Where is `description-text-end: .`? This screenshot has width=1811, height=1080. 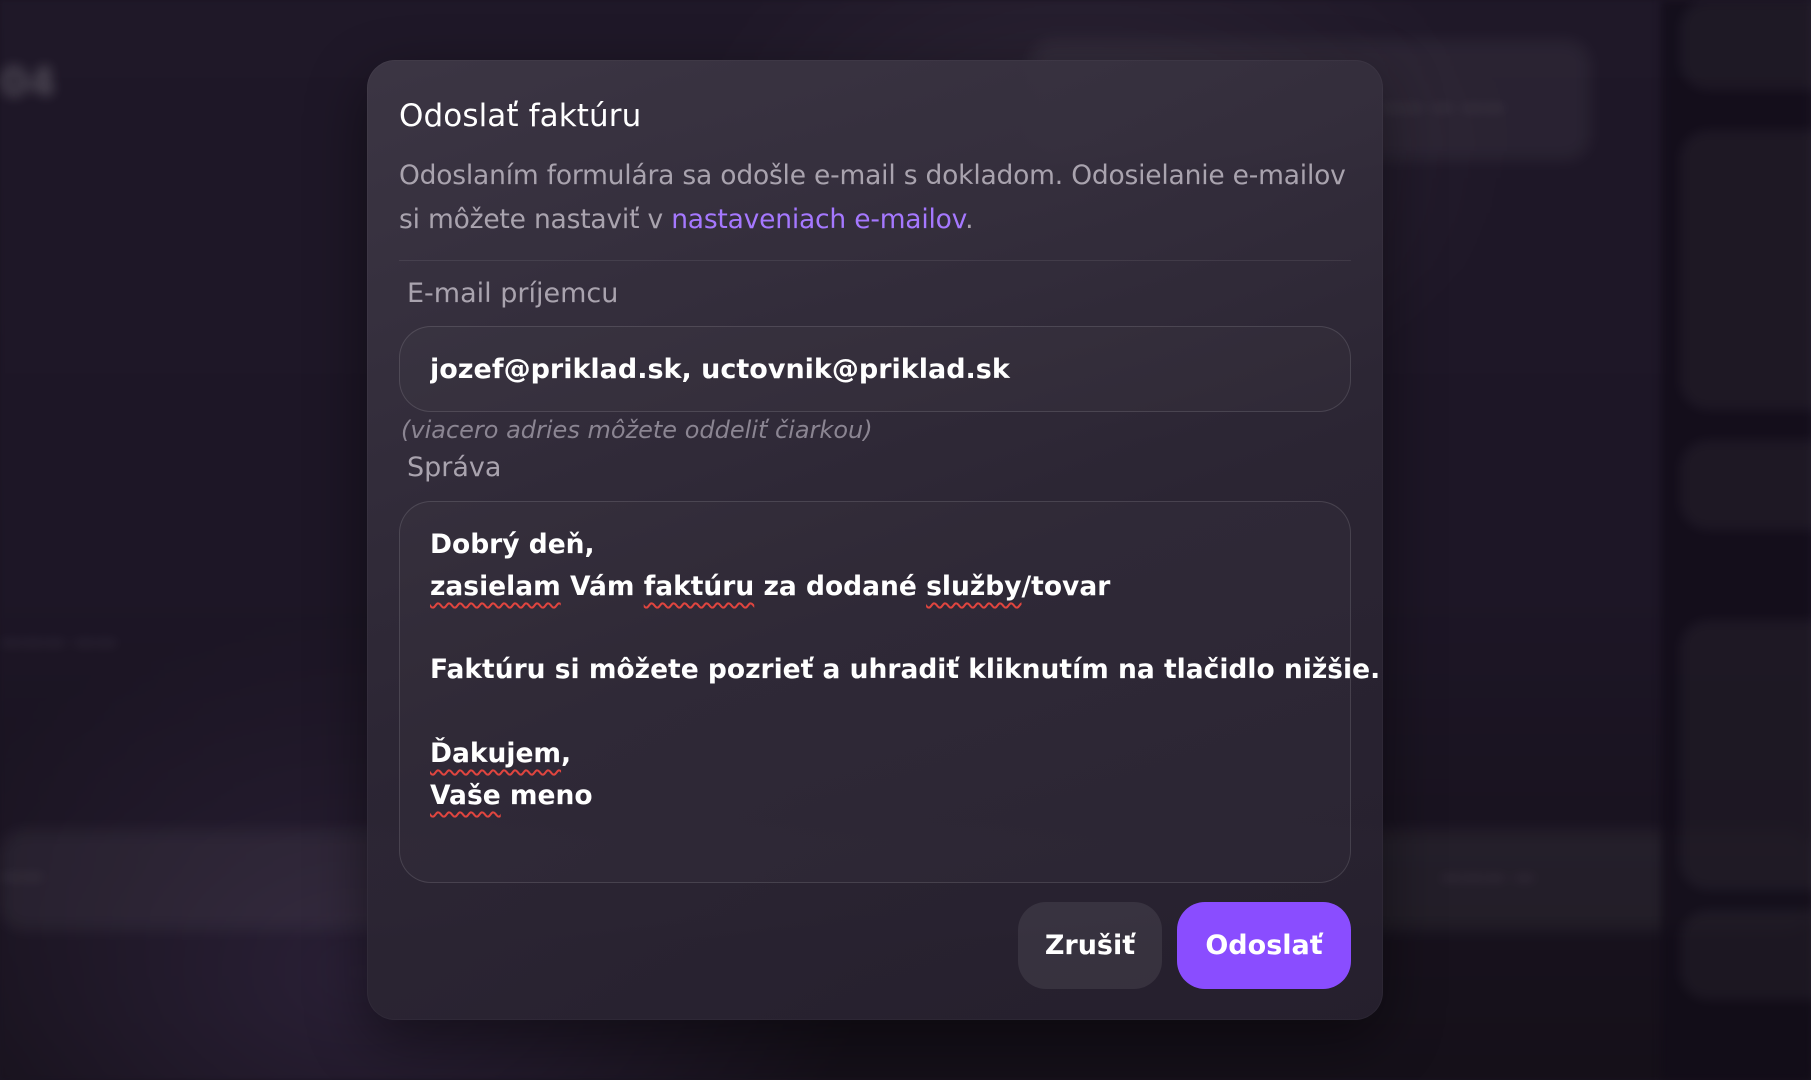 description-text-end: . is located at coordinates (969, 219).